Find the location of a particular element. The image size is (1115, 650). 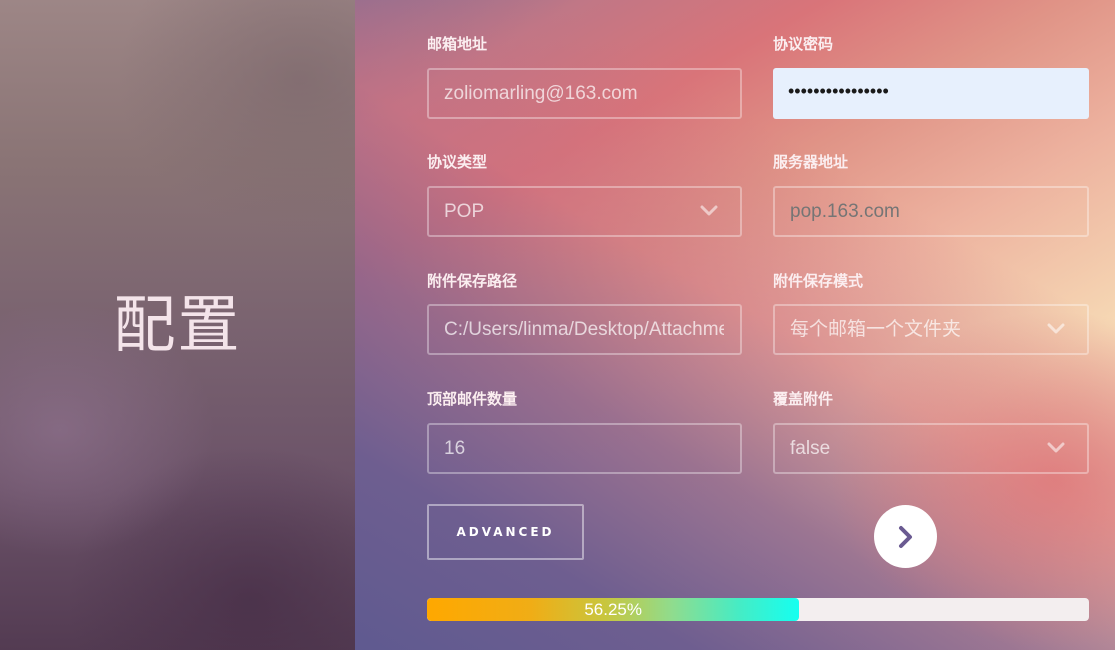

password-label: 协议密码 is located at coordinates (803, 44).